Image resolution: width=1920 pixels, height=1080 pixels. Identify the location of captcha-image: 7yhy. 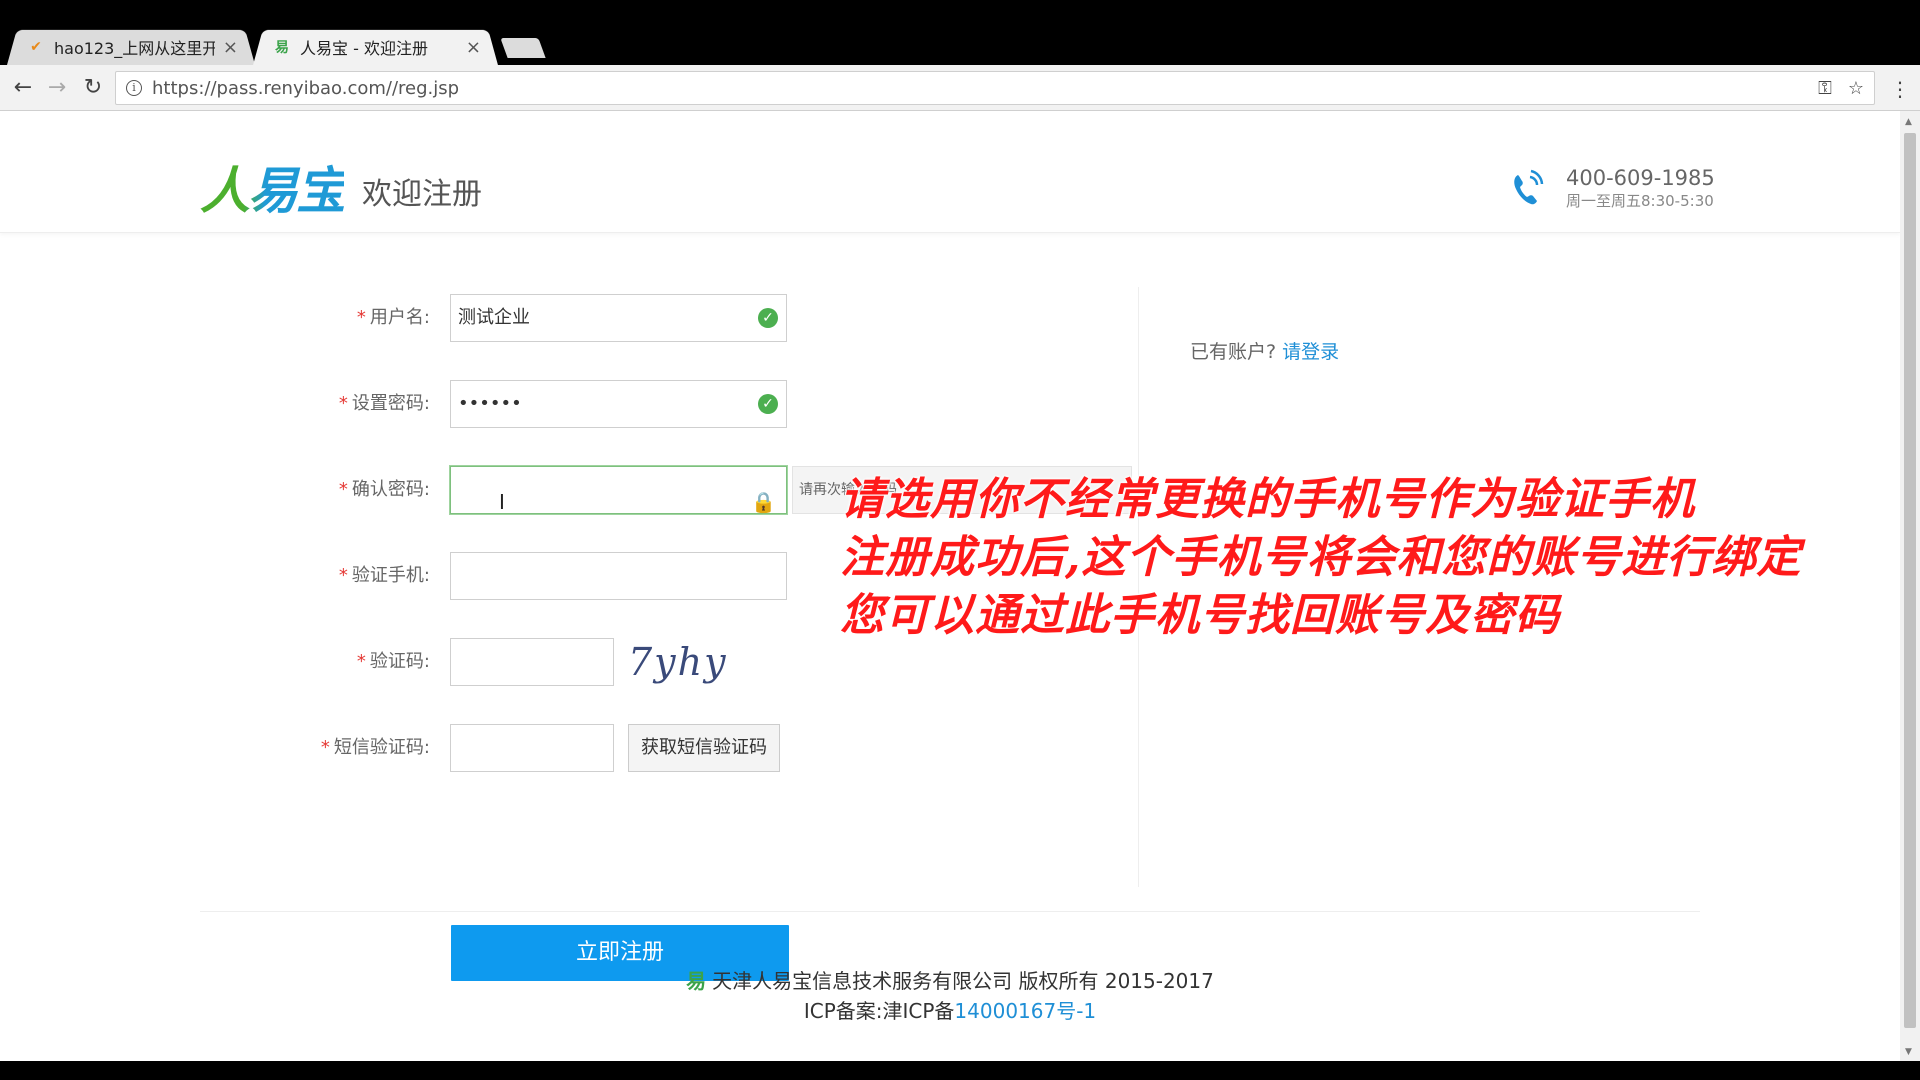
(687, 662).